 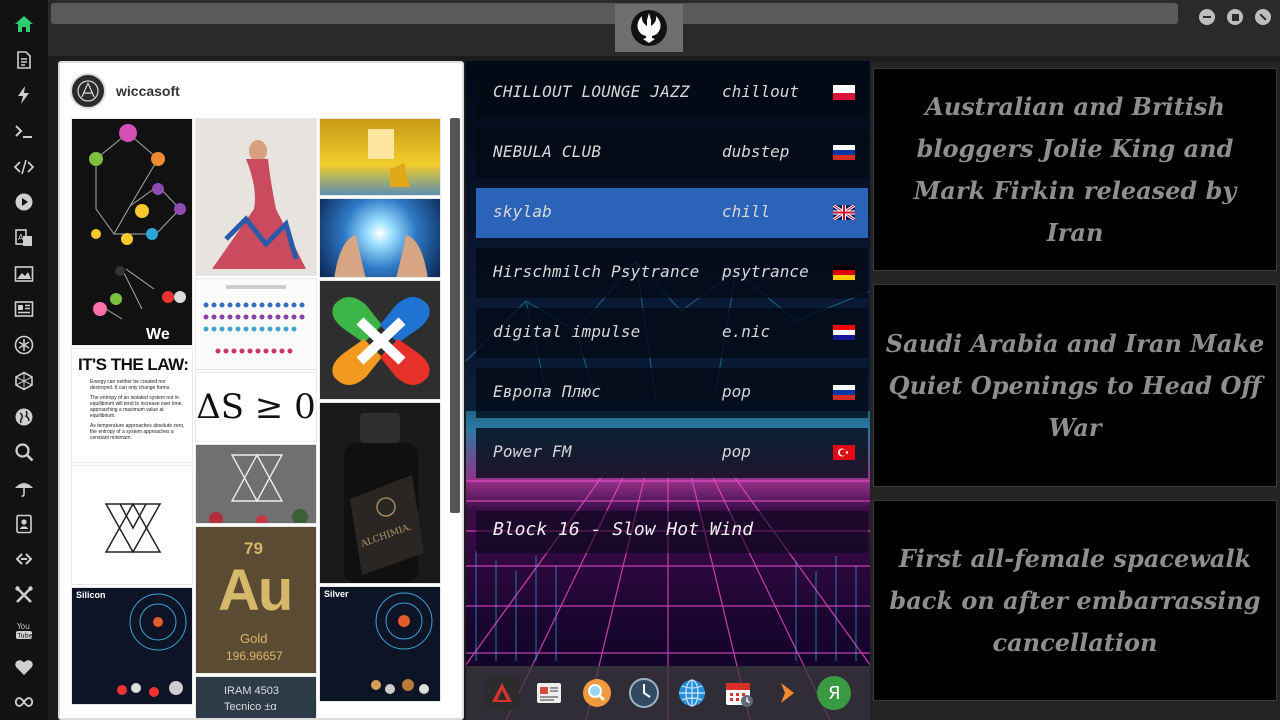 What do you see at coordinates (250, 707) in the screenshot?
I see `iram-line-2: Tecnico ±α` at bounding box center [250, 707].